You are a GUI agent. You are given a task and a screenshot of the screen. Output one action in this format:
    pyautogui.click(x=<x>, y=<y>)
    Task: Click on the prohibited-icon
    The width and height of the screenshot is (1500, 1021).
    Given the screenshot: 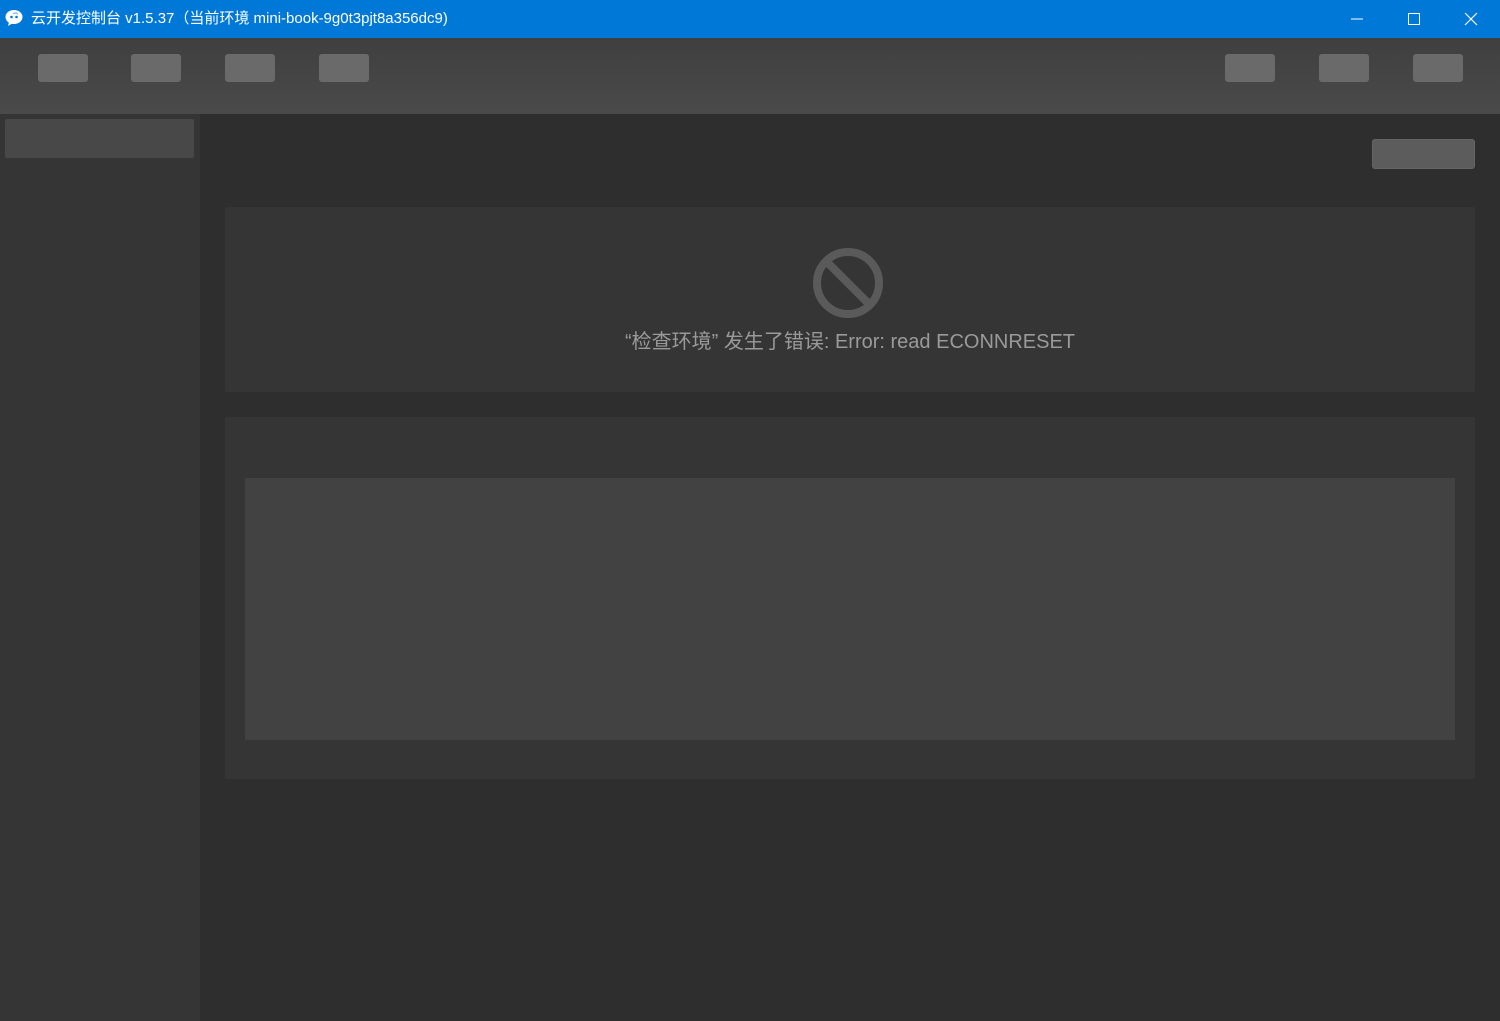 What is the action you would take?
    pyautogui.click(x=848, y=283)
    